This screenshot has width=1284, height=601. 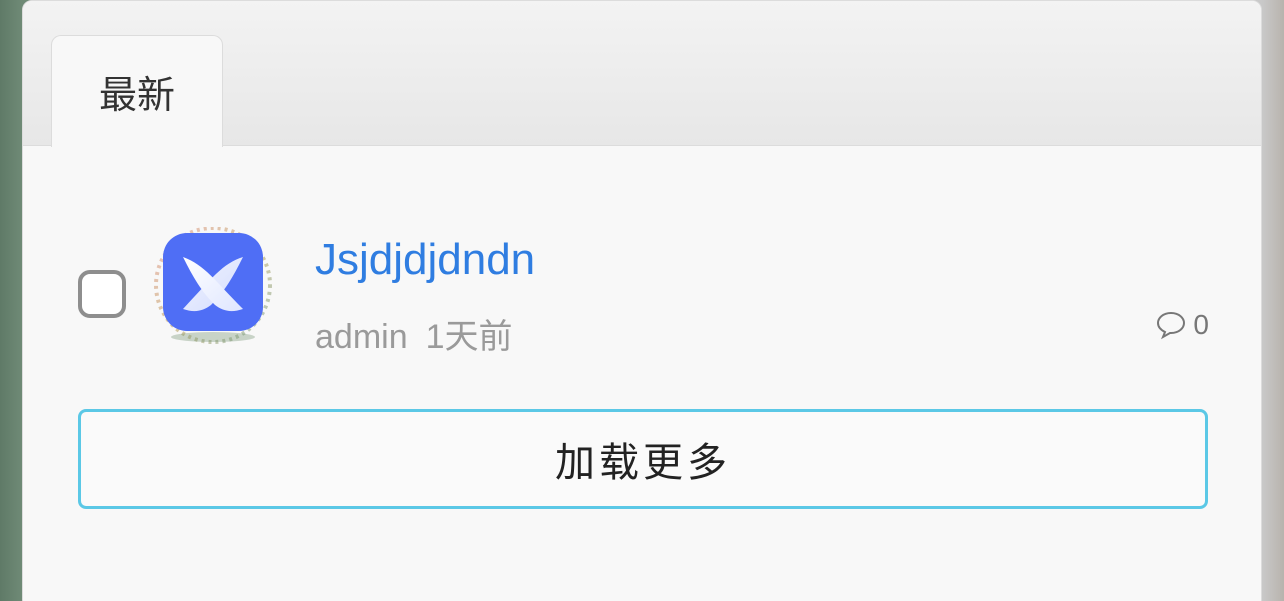 What do you see at coordinates (361, 337) in the screenshot?
I see `topic-author: admin` at bounding box center [361, 337].